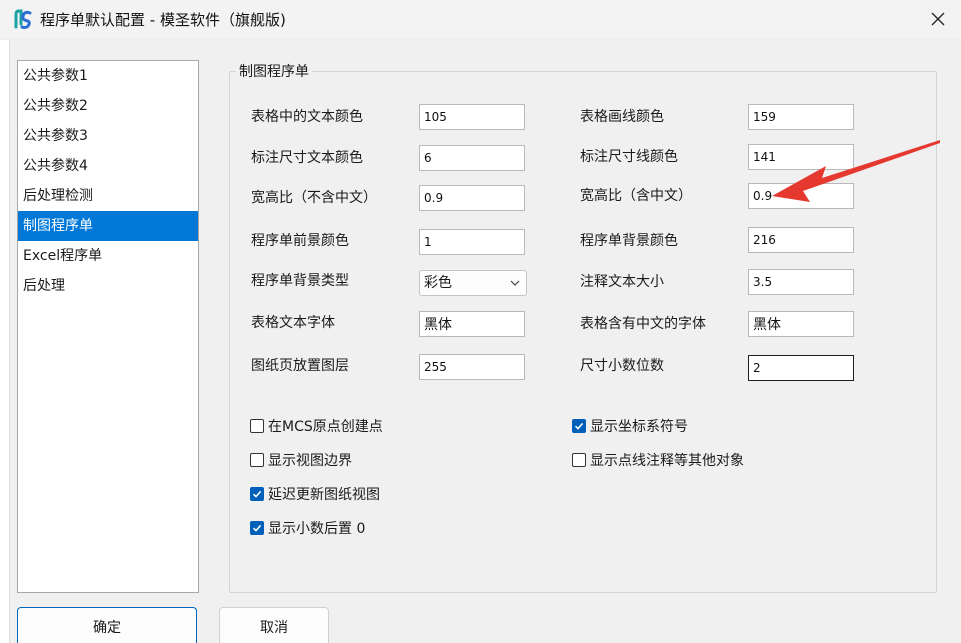  What do you see at coordinates (515, 283) in the screenshot?
I see `chevron-down-icon` at bounding box center [515, 283].